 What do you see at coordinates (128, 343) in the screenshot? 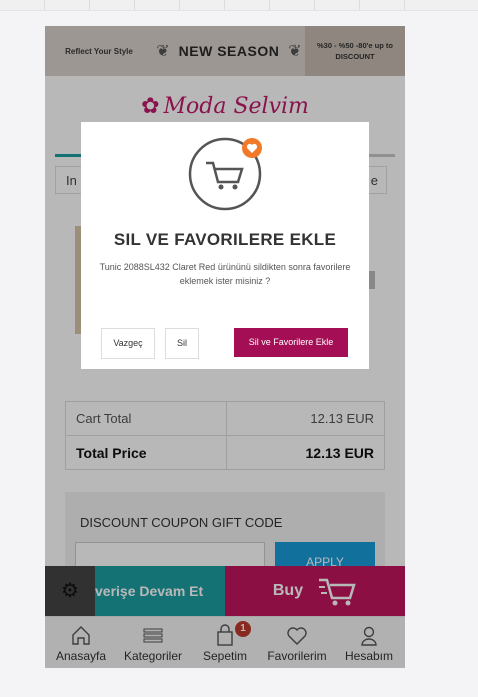
I see `cancel-button: Vazgeç` at bounding box center [128, 343].